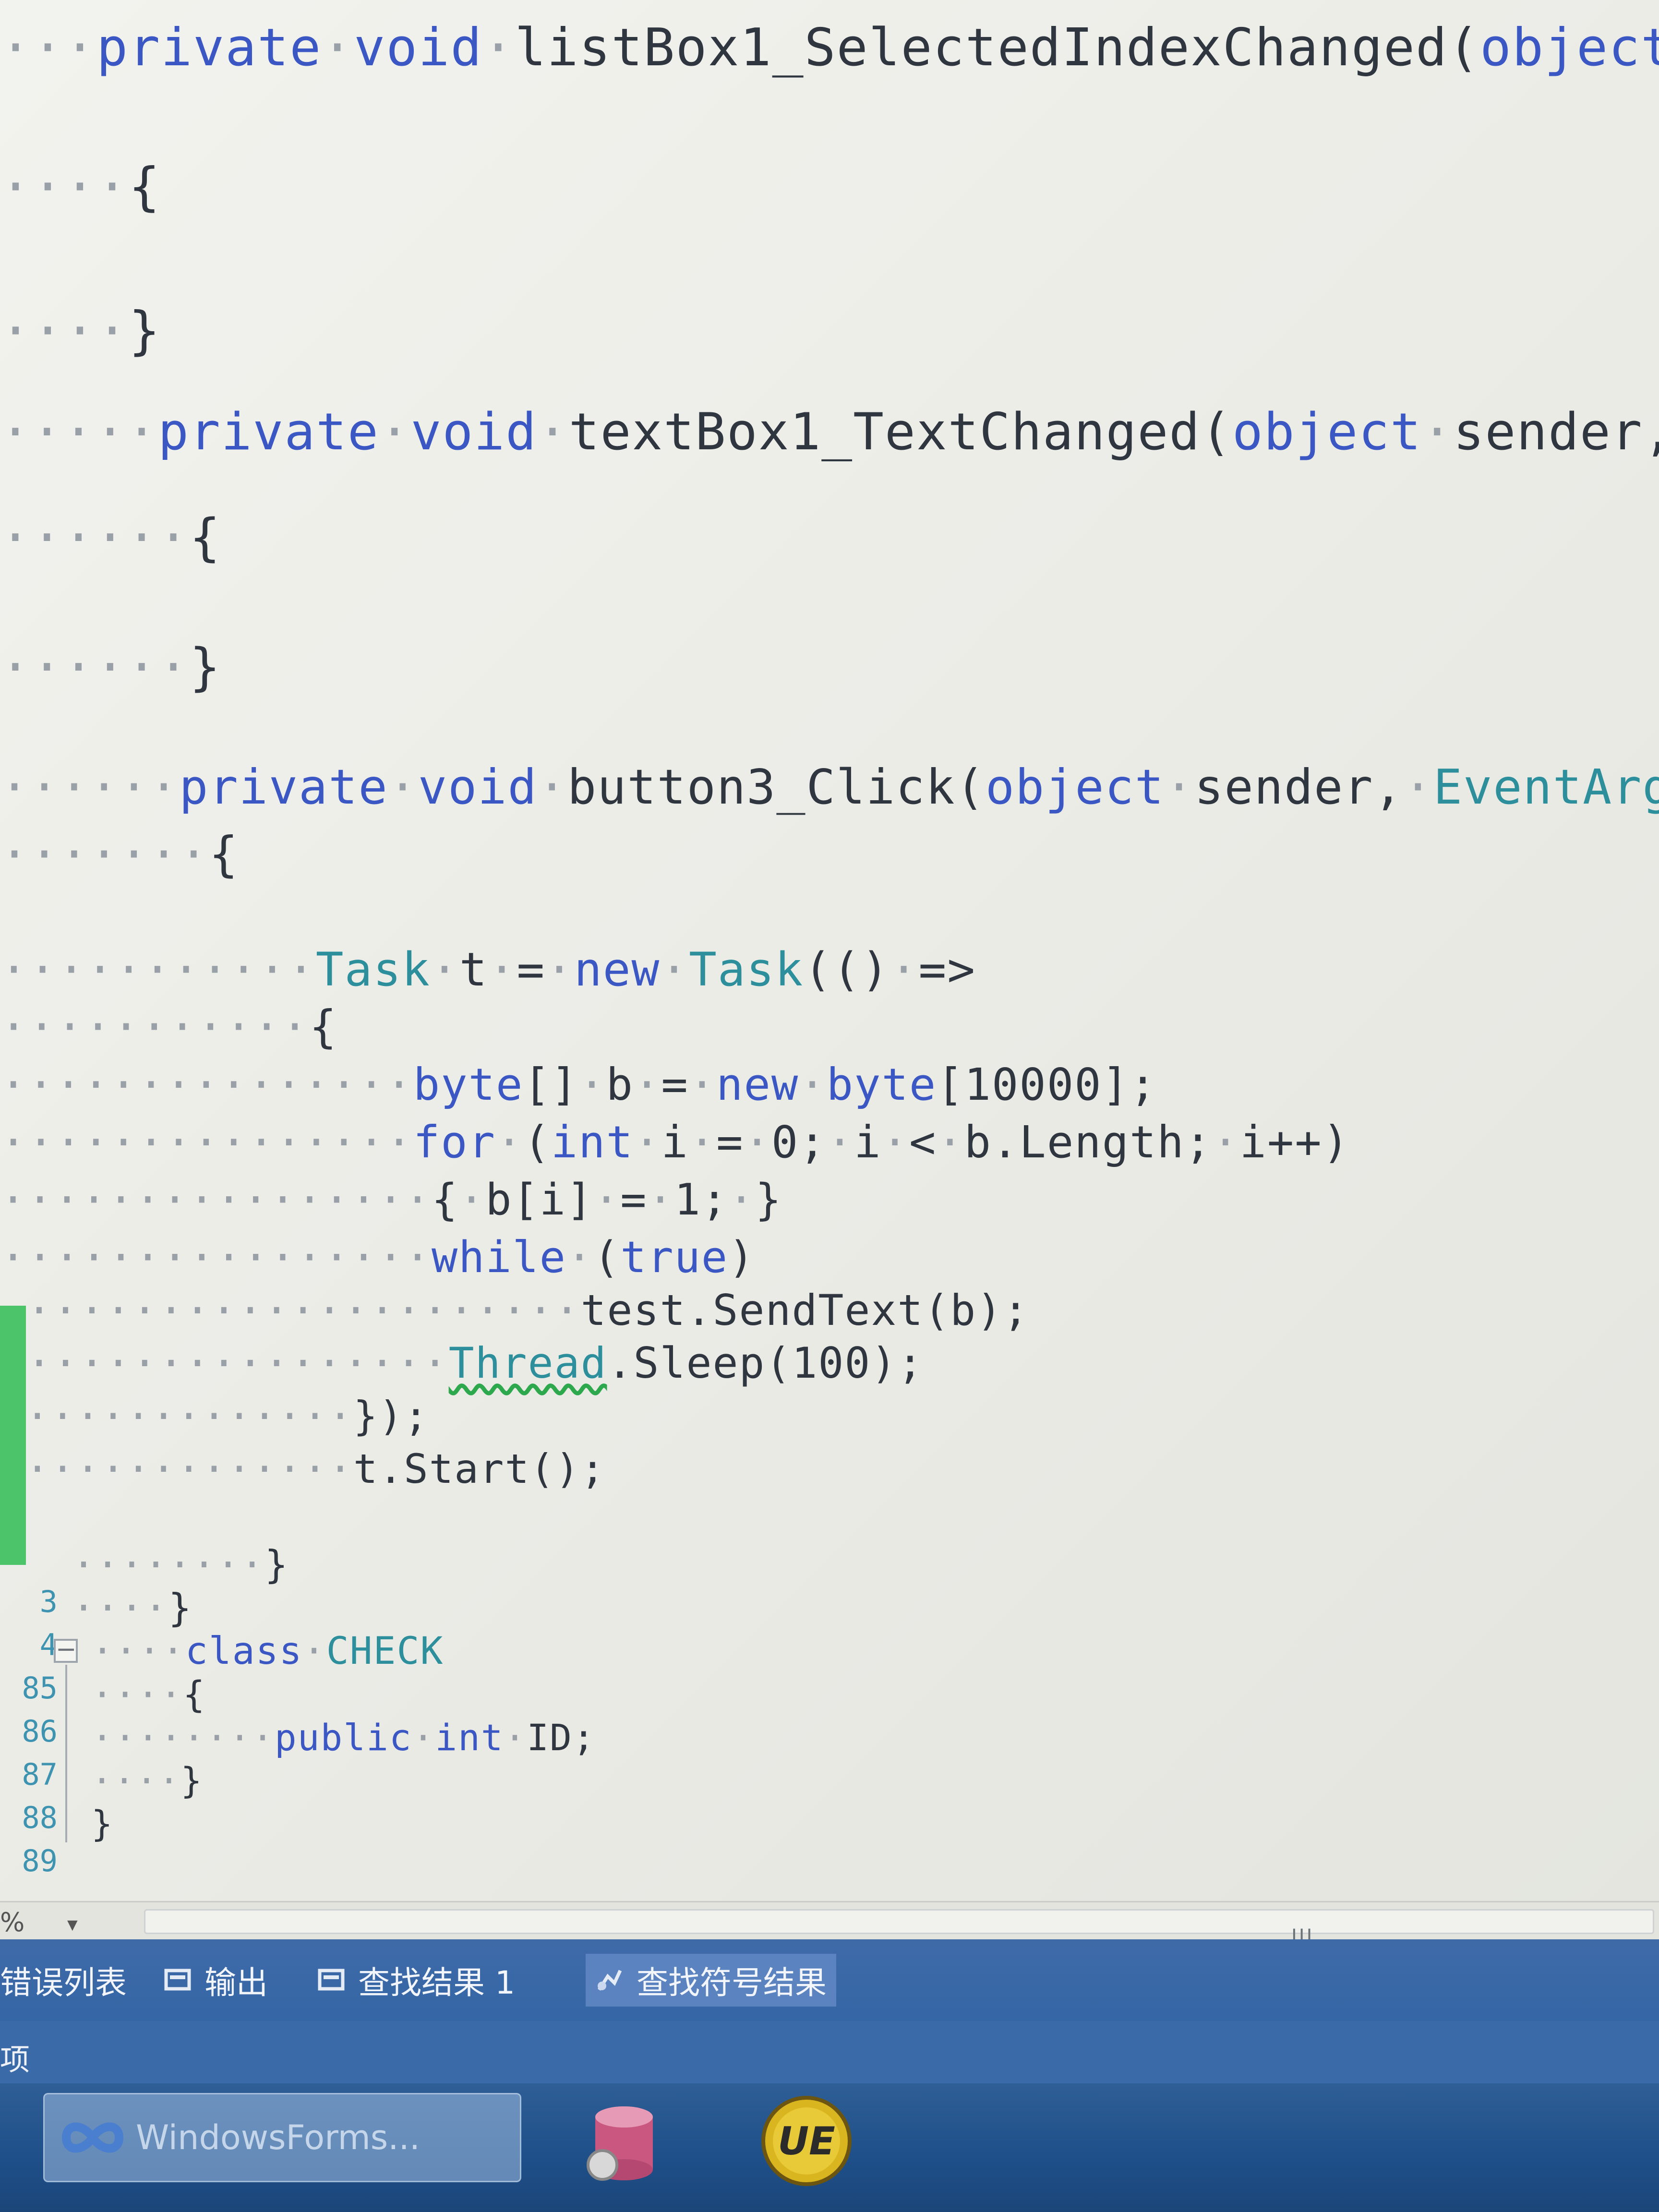  What do you see at coordinates (539, 1200) in the screenshot?
I see `code-token: b[i]` at bounding box center [539, 1200].